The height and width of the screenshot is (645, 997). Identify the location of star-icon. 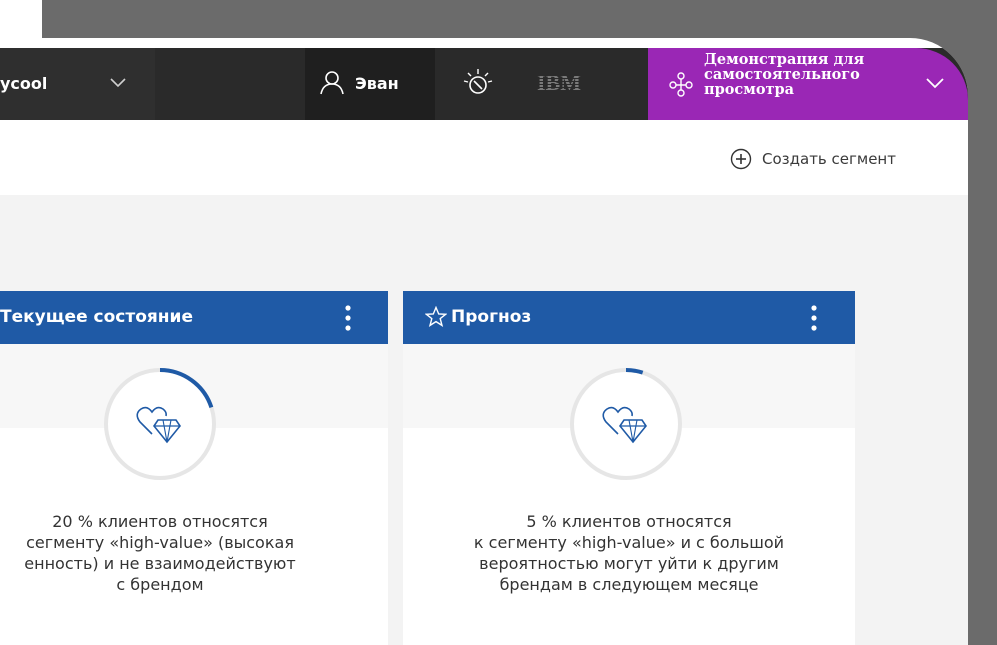
(436, 317).